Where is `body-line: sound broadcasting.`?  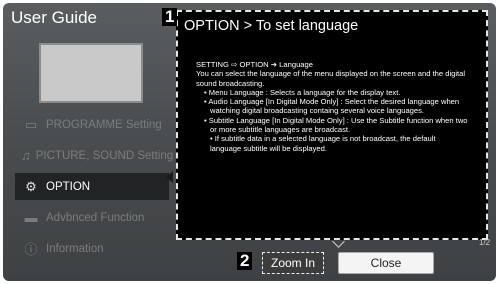
body-line: sound broadcasting. is located at coordinates (230, 83).